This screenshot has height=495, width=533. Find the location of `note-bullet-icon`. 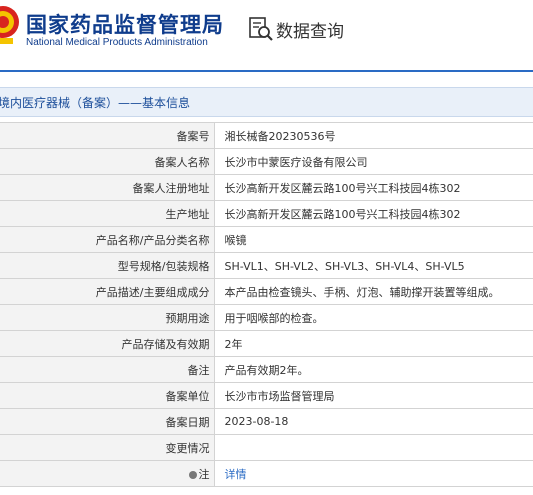

note-bullet-icon is located at coordinates (192, 474).